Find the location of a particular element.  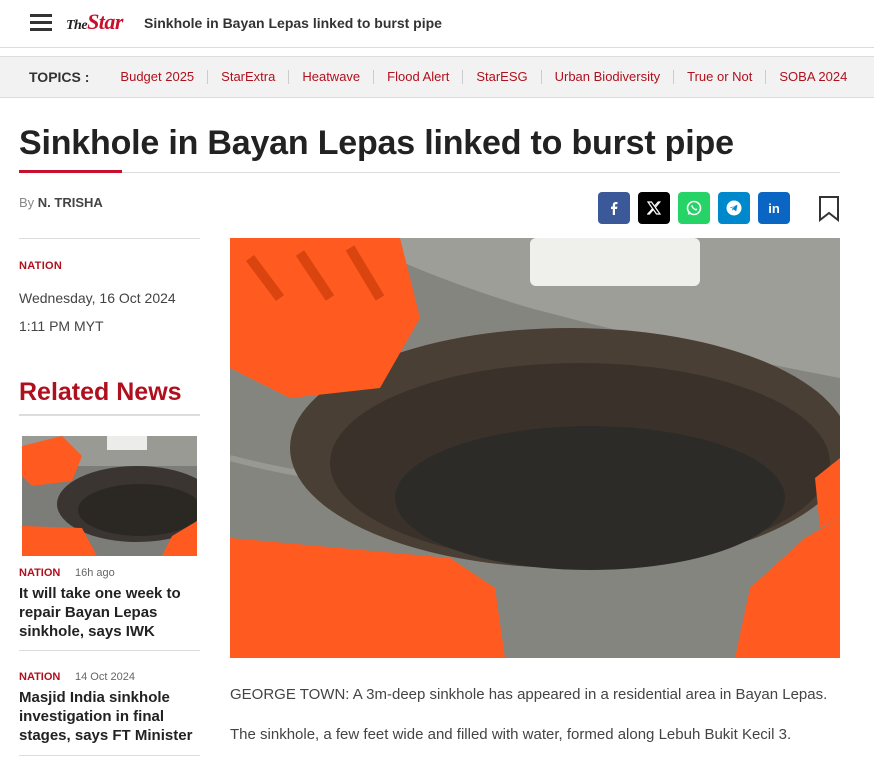

x-icon is located at coordinates (654, 208).